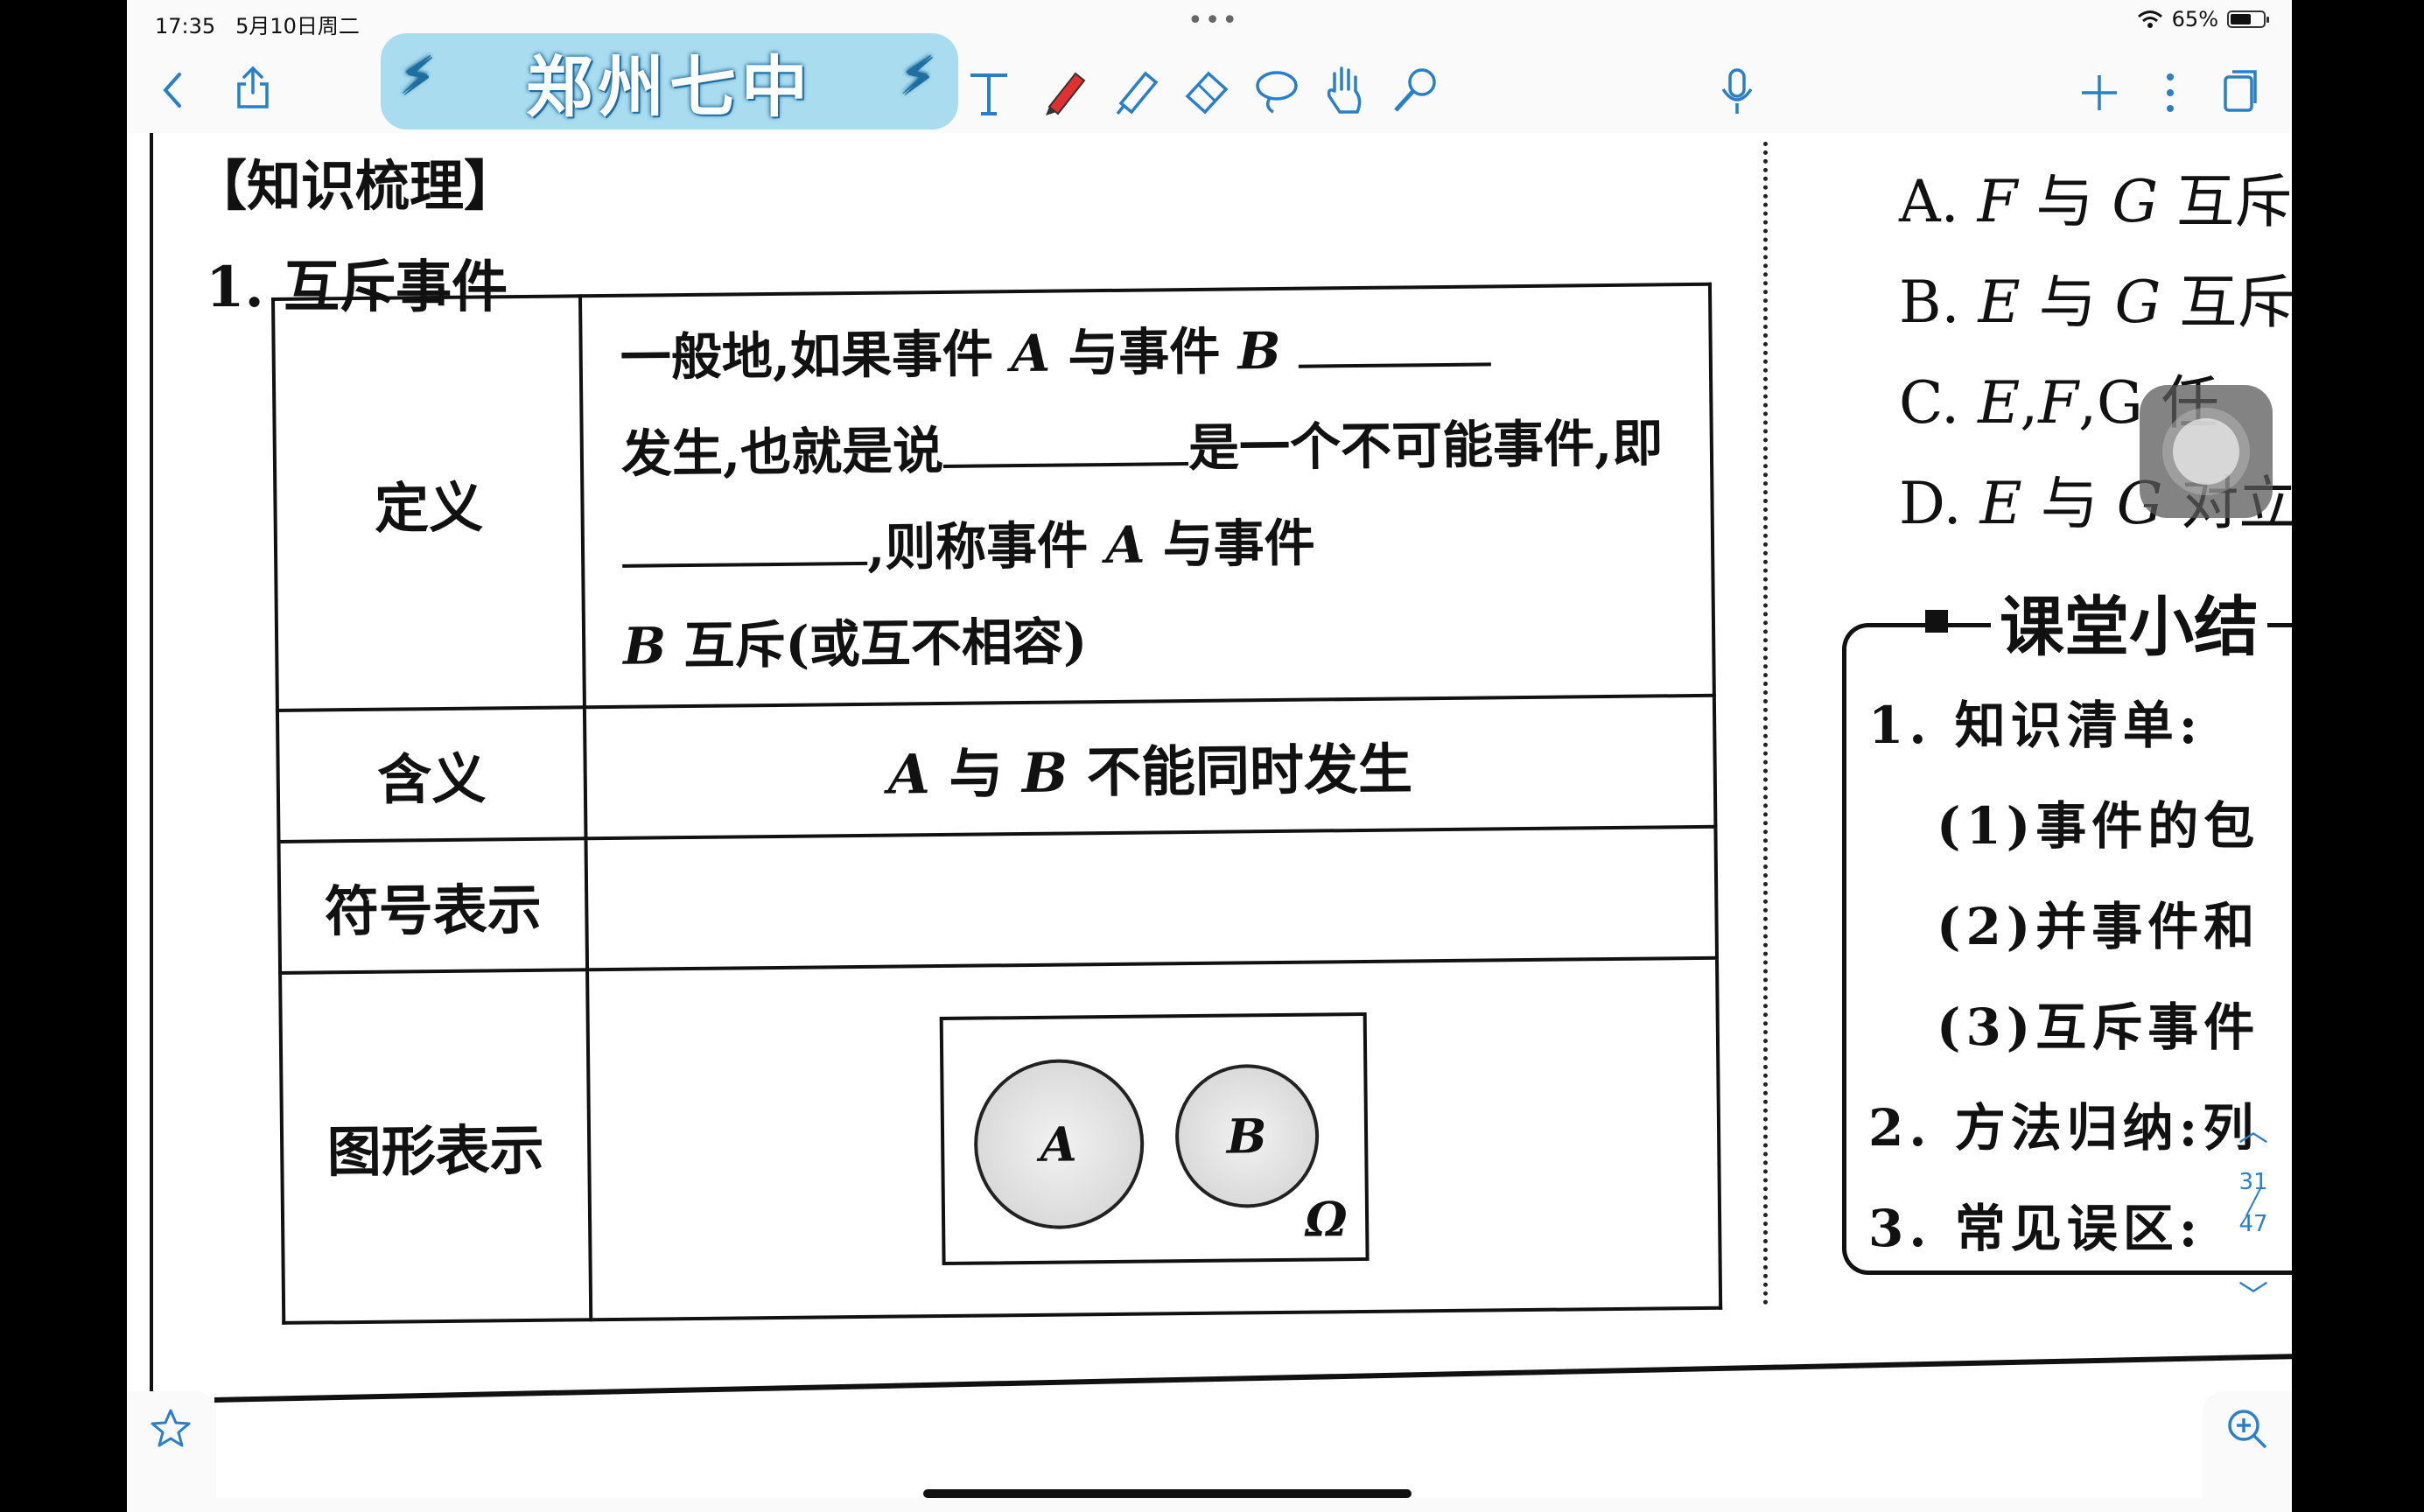 This screenshot has height=1512, width=2424. Describe the element at coordinates (1345, 90) in the screenshot. I see `hand-icon` at that location.